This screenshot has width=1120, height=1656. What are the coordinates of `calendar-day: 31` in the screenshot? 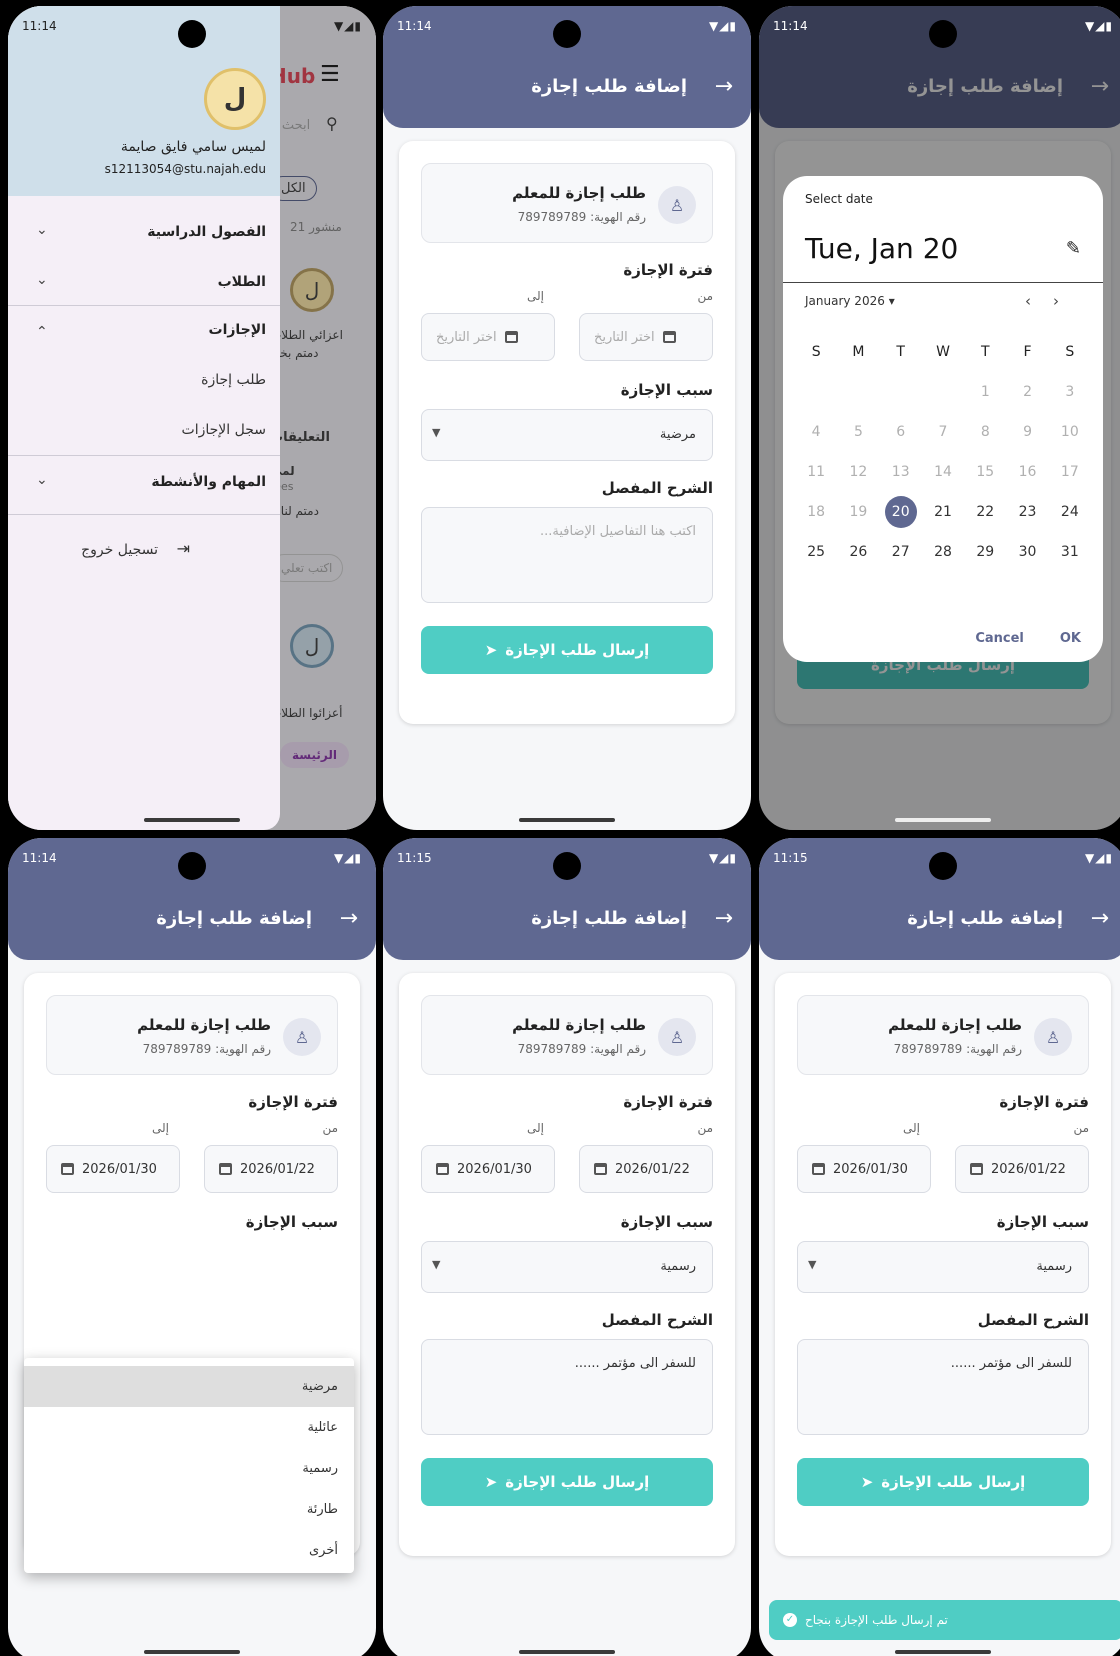 It's located at (1070, 552).